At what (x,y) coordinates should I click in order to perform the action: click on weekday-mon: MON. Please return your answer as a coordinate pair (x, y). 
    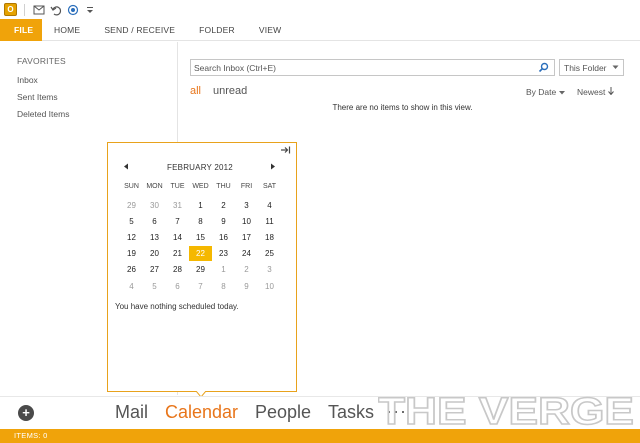
    Looking at the image, I should click on (154, 186).